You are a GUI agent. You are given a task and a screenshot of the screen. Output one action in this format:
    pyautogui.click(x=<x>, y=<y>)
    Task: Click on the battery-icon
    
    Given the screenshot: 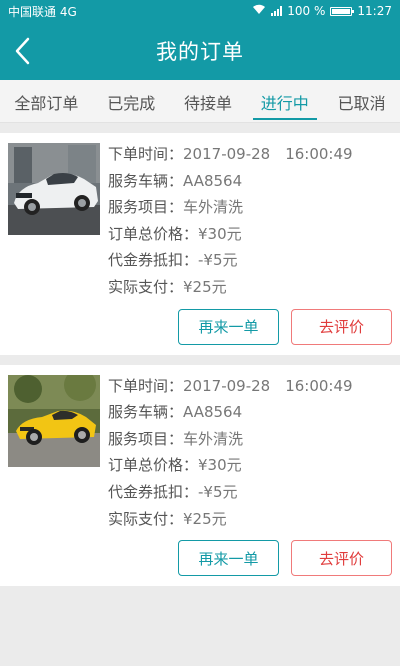 What is the action you would take?
    pyautogui.click(x=342, y=11)
    